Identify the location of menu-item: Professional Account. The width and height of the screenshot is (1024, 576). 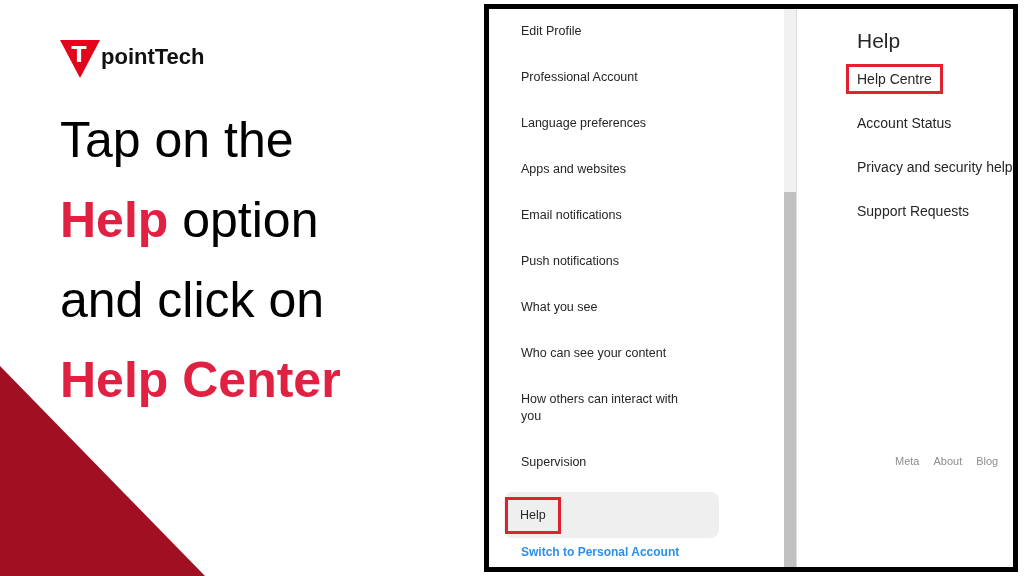
(611, 84).